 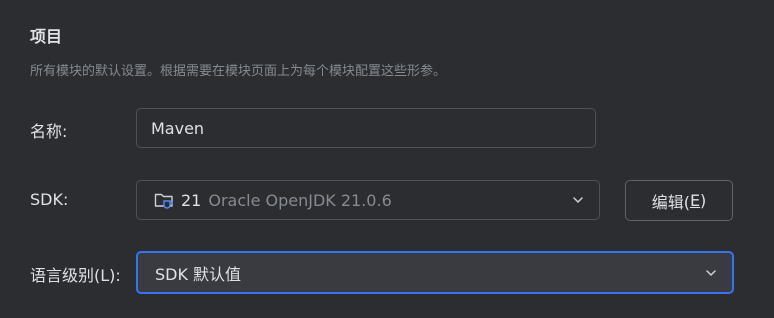 I want to click on edit-button-mnemonic: E, so click(x=695, y=200).